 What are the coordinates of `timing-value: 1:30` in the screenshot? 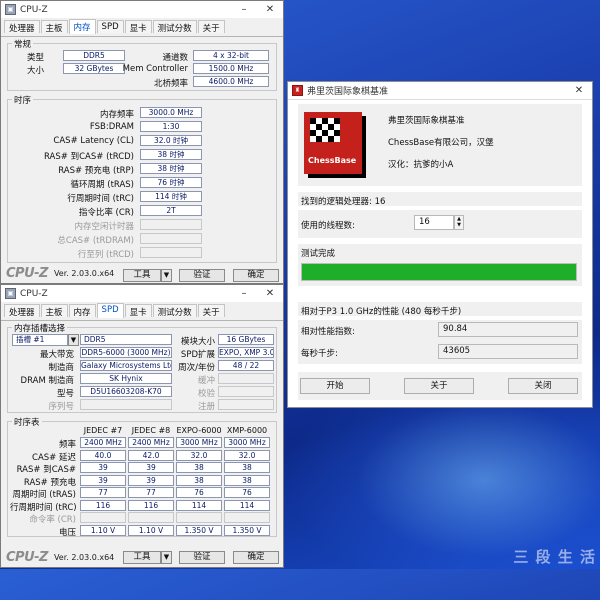 It's located at (171, 126).